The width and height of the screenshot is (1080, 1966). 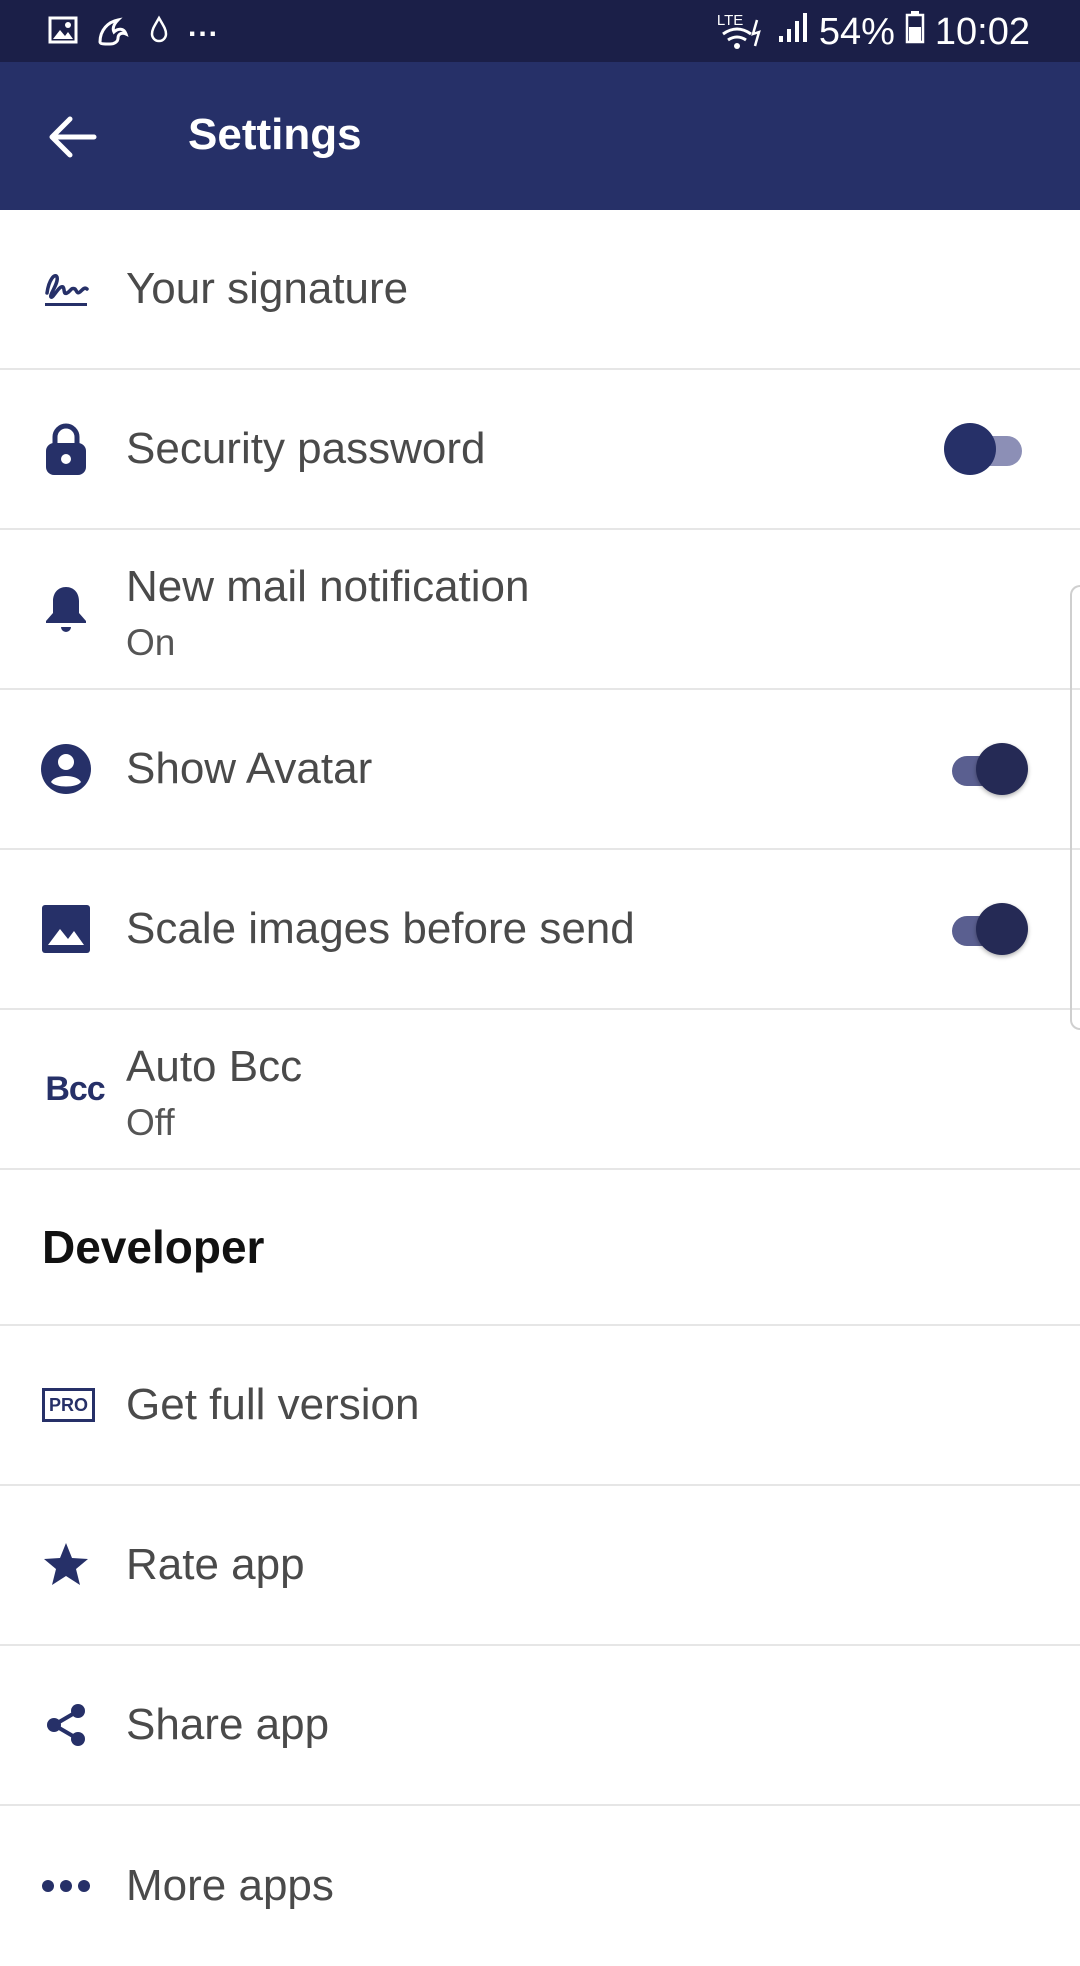 What do you see at coordinates (66, 609) in the screenshot?
I see `bell-icon` at bounding box center [66, 609].